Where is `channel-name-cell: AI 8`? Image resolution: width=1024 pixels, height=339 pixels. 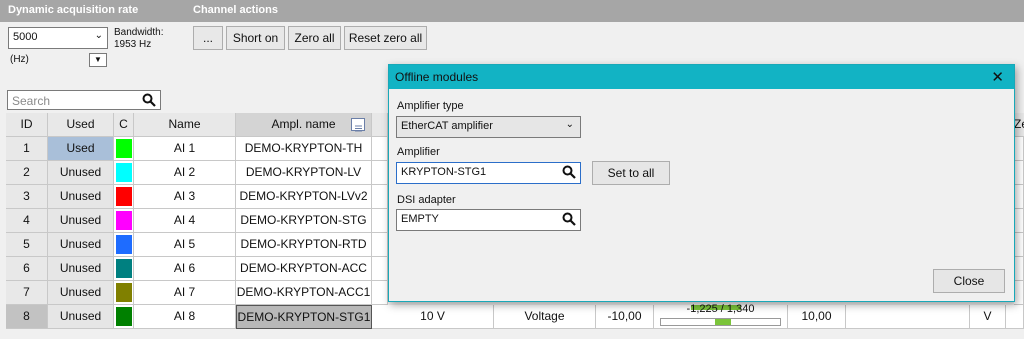
channel-name-cell: AI 8 is located at coordinates (185, 317).